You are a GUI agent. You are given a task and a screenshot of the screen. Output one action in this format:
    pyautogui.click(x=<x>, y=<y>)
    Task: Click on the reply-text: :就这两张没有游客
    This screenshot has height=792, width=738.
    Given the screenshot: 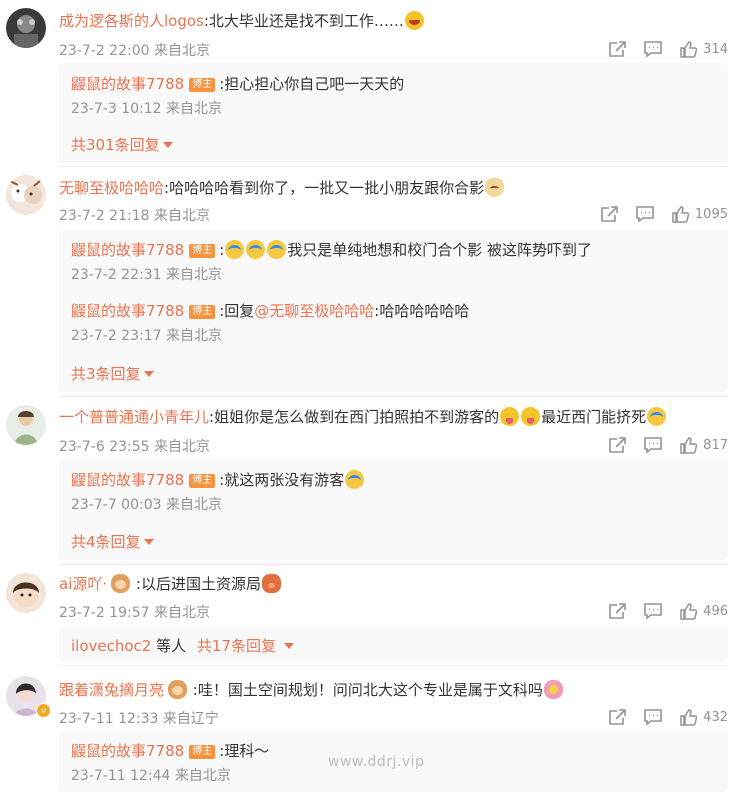 What is the action you would take?
    pyautogui.click(x=282, y=480)
    